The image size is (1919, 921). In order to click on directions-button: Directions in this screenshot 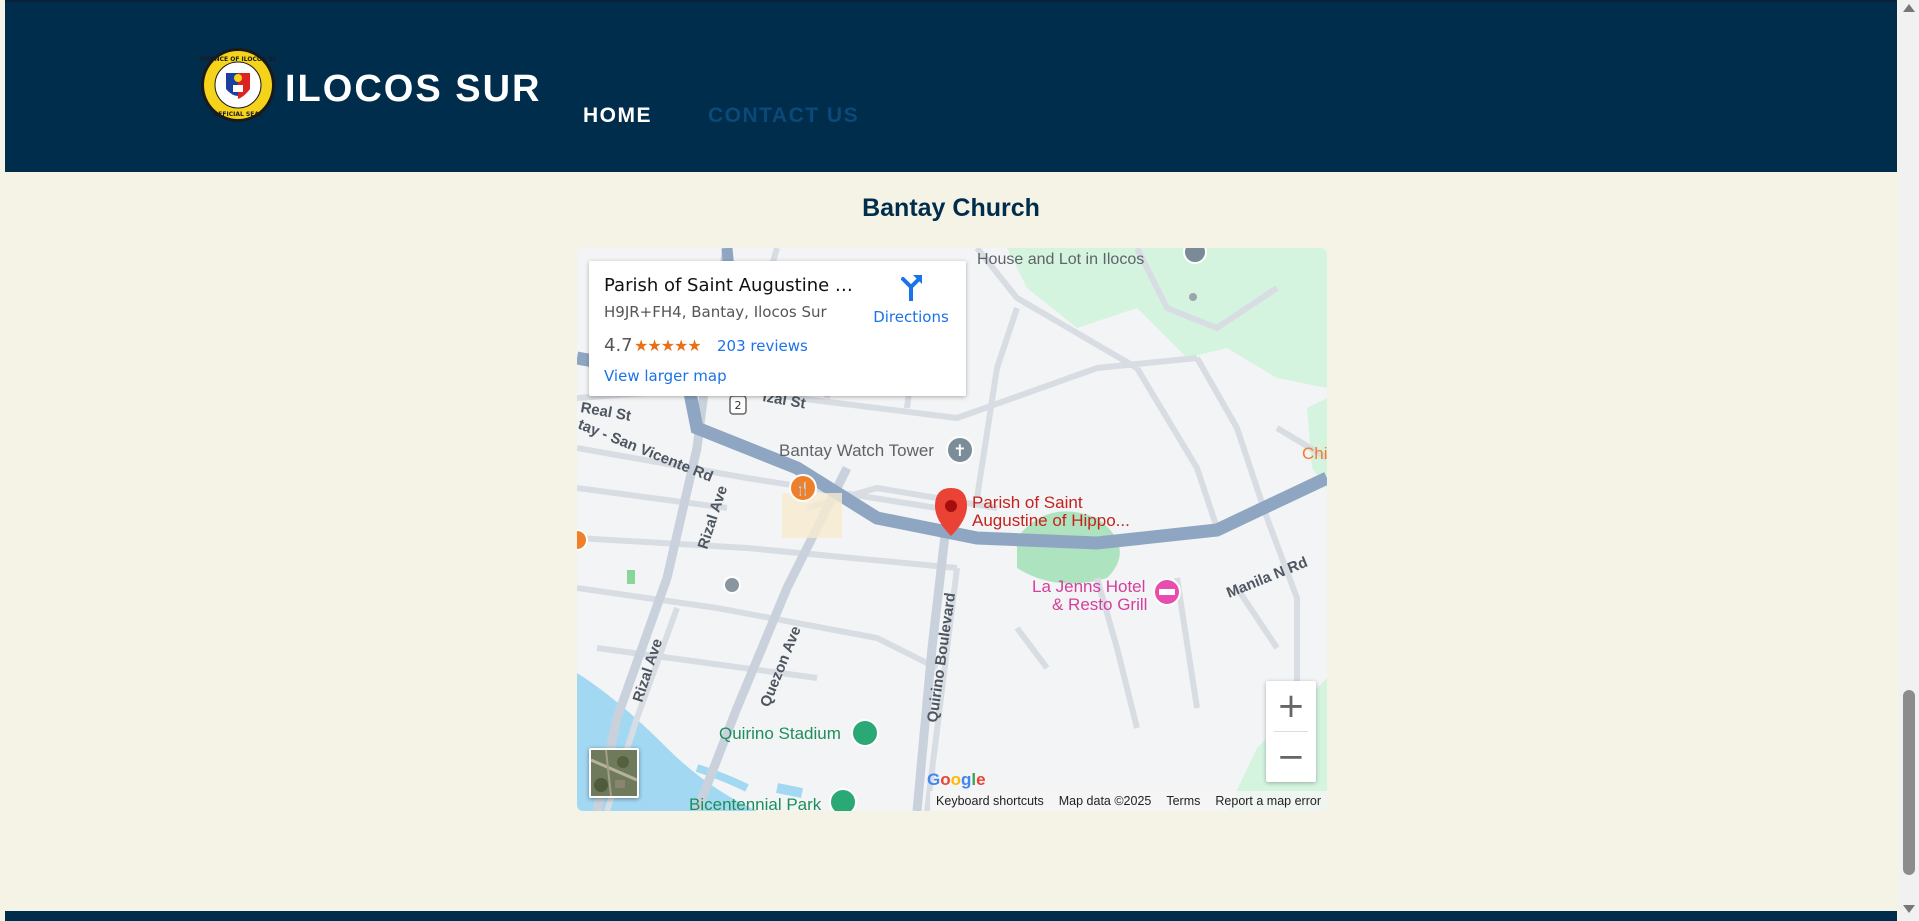, I will do `click(911, 299)`.